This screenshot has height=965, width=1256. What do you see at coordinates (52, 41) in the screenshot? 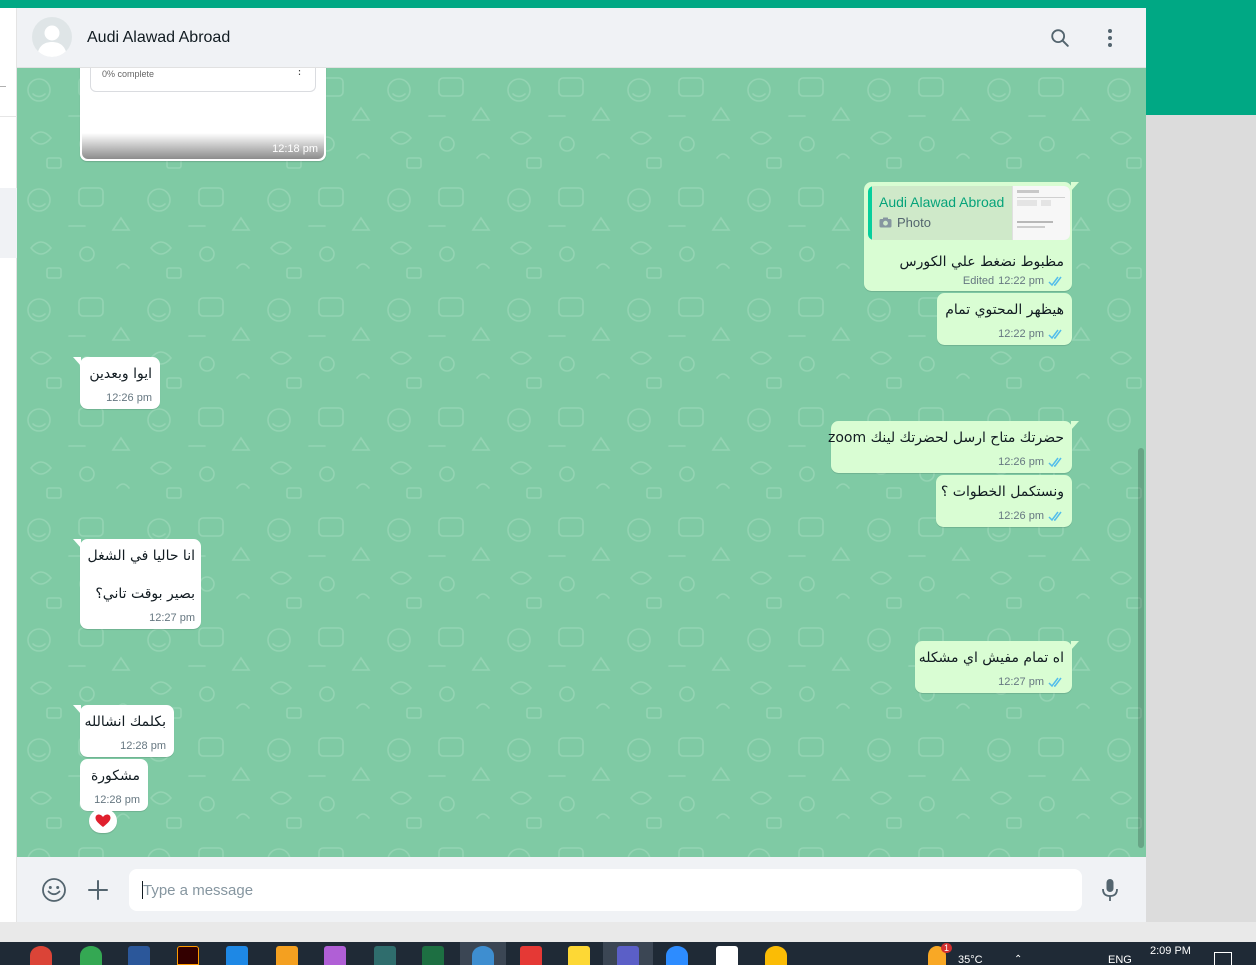
I see `default-avatar-icon` at bounding box center [52, 41].